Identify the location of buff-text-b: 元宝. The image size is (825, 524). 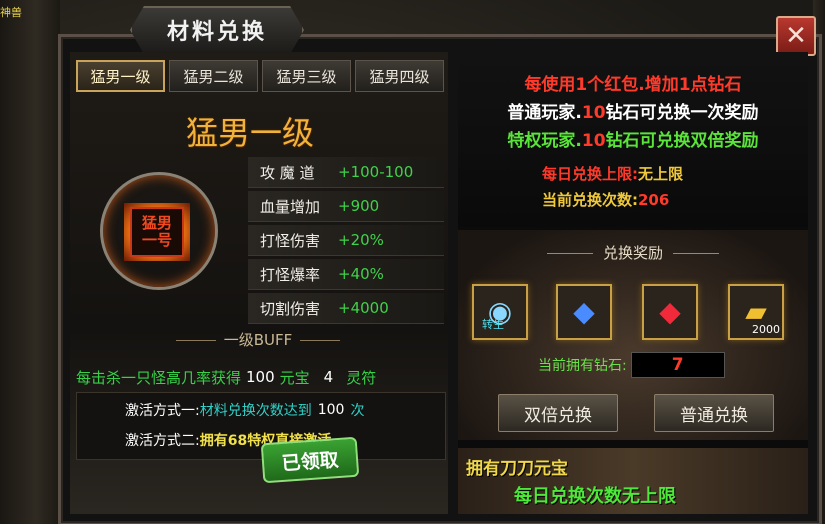
(294, 377).